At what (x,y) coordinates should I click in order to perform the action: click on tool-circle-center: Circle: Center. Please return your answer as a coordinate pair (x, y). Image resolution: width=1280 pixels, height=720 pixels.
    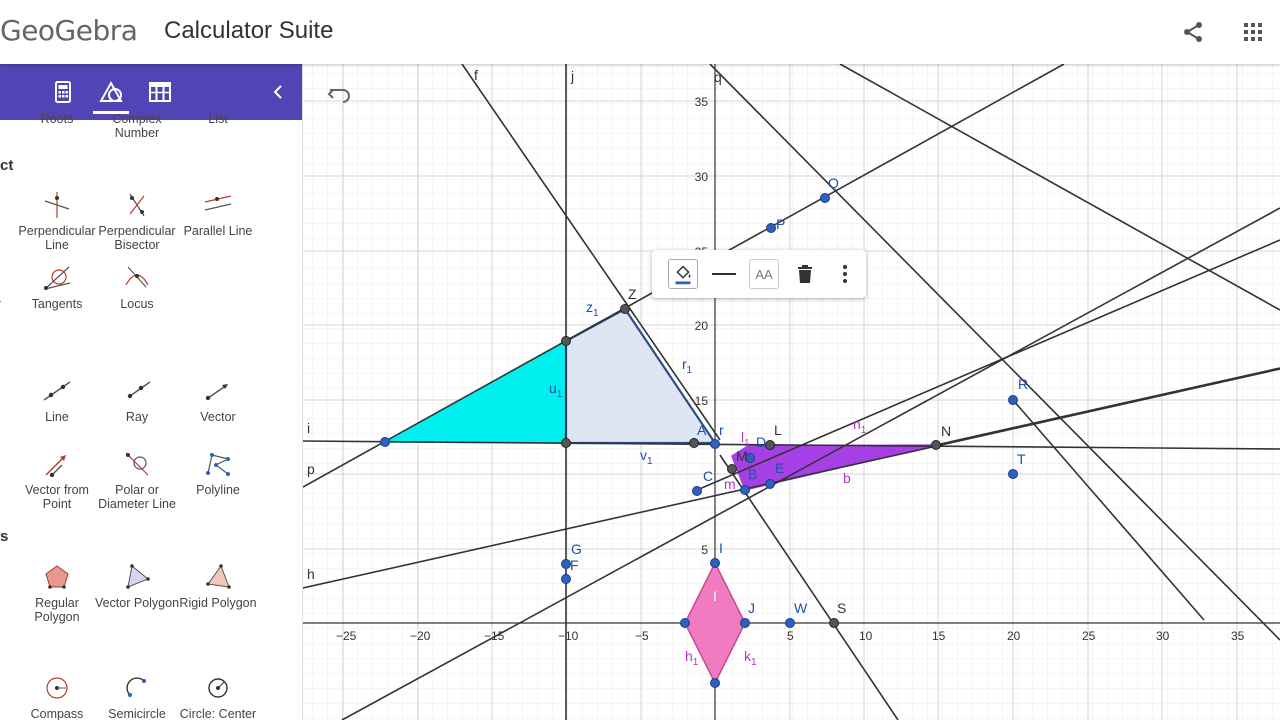
    Looking at the image, I should click on (218, 696).